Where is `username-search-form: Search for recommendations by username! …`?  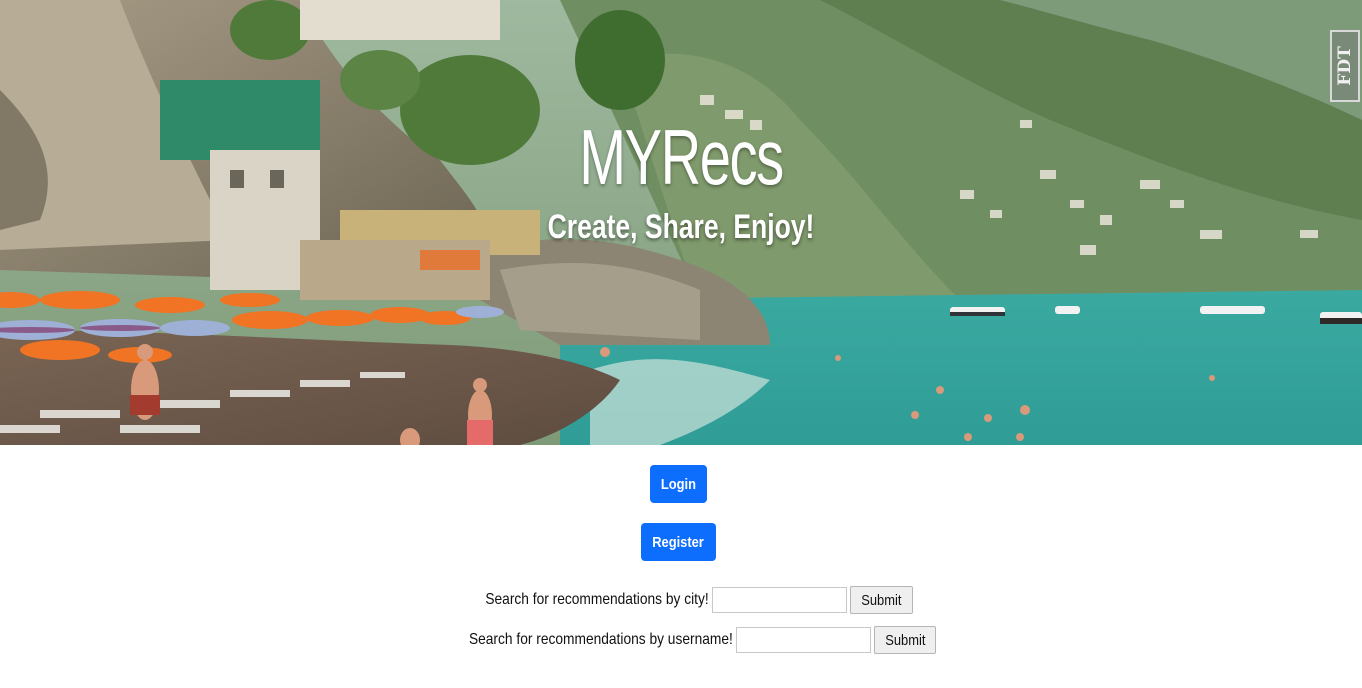 username-search-form: Search for recommendations by username! … is located at coordinates (681, 640).